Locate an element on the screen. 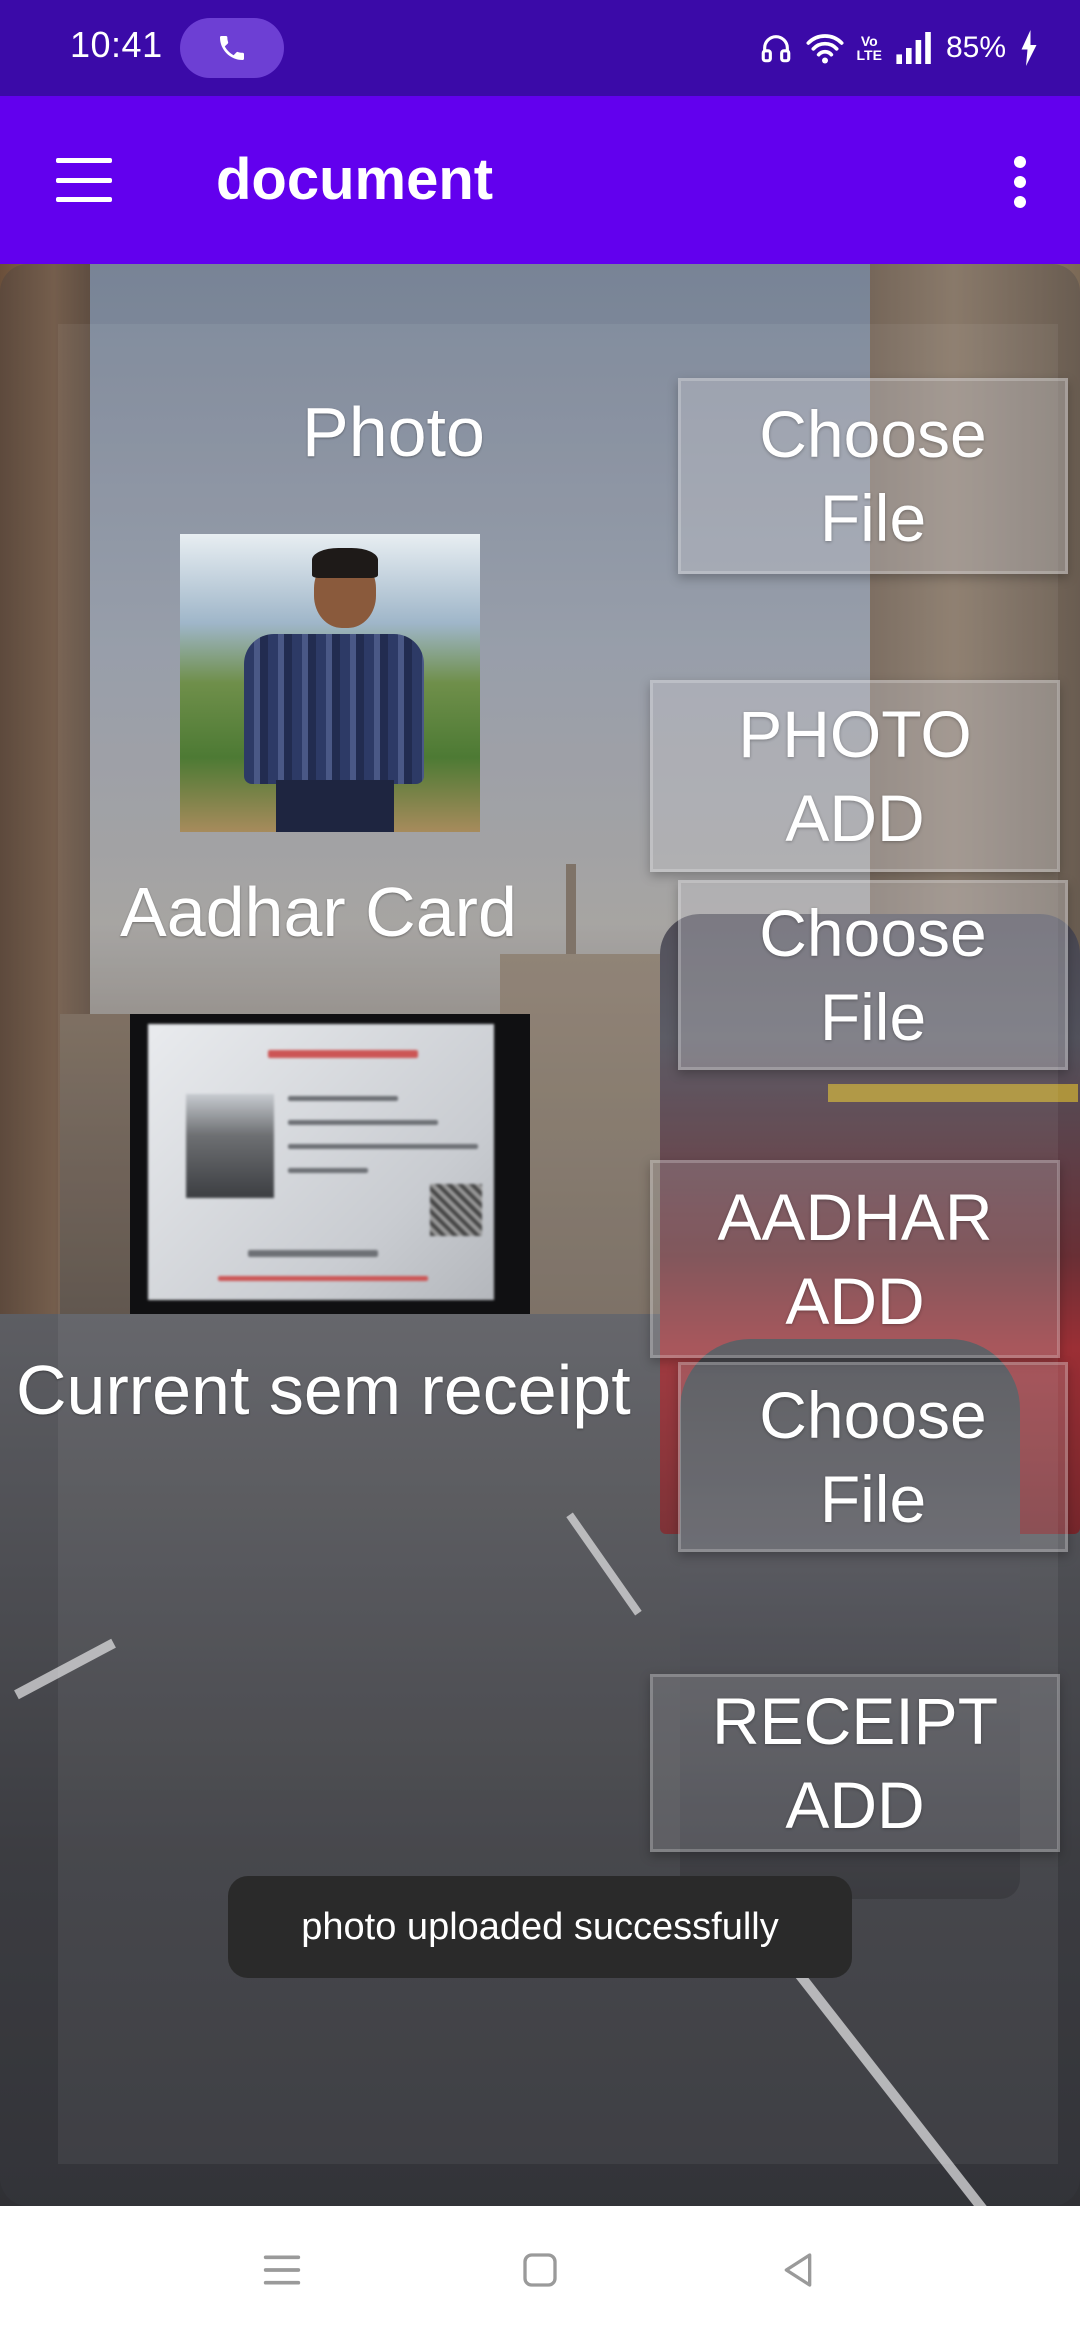 The width and height of the screenshot is (1080, 2340). recents-icon is located at coordinates (282, 2270).